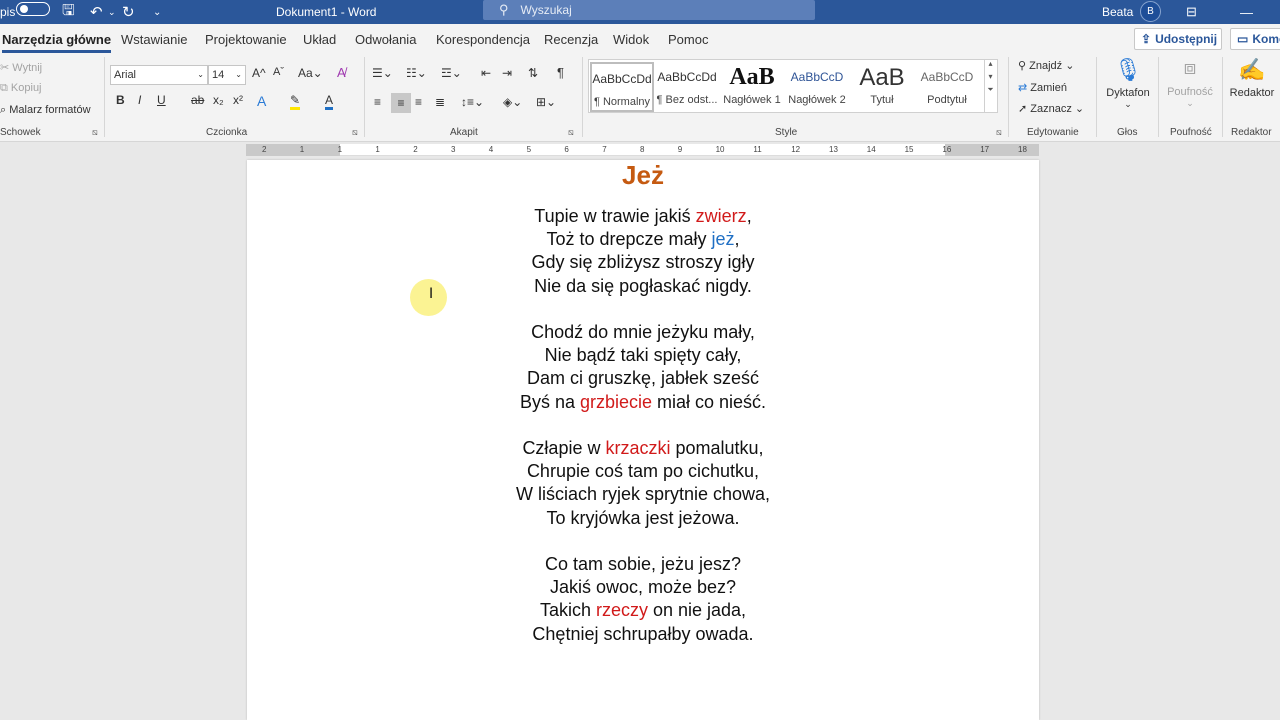 This screenshot has width=1280, height=720. I want to click on style-normal: AaBbCcDd ¶ Normalny, so click(622, 87).